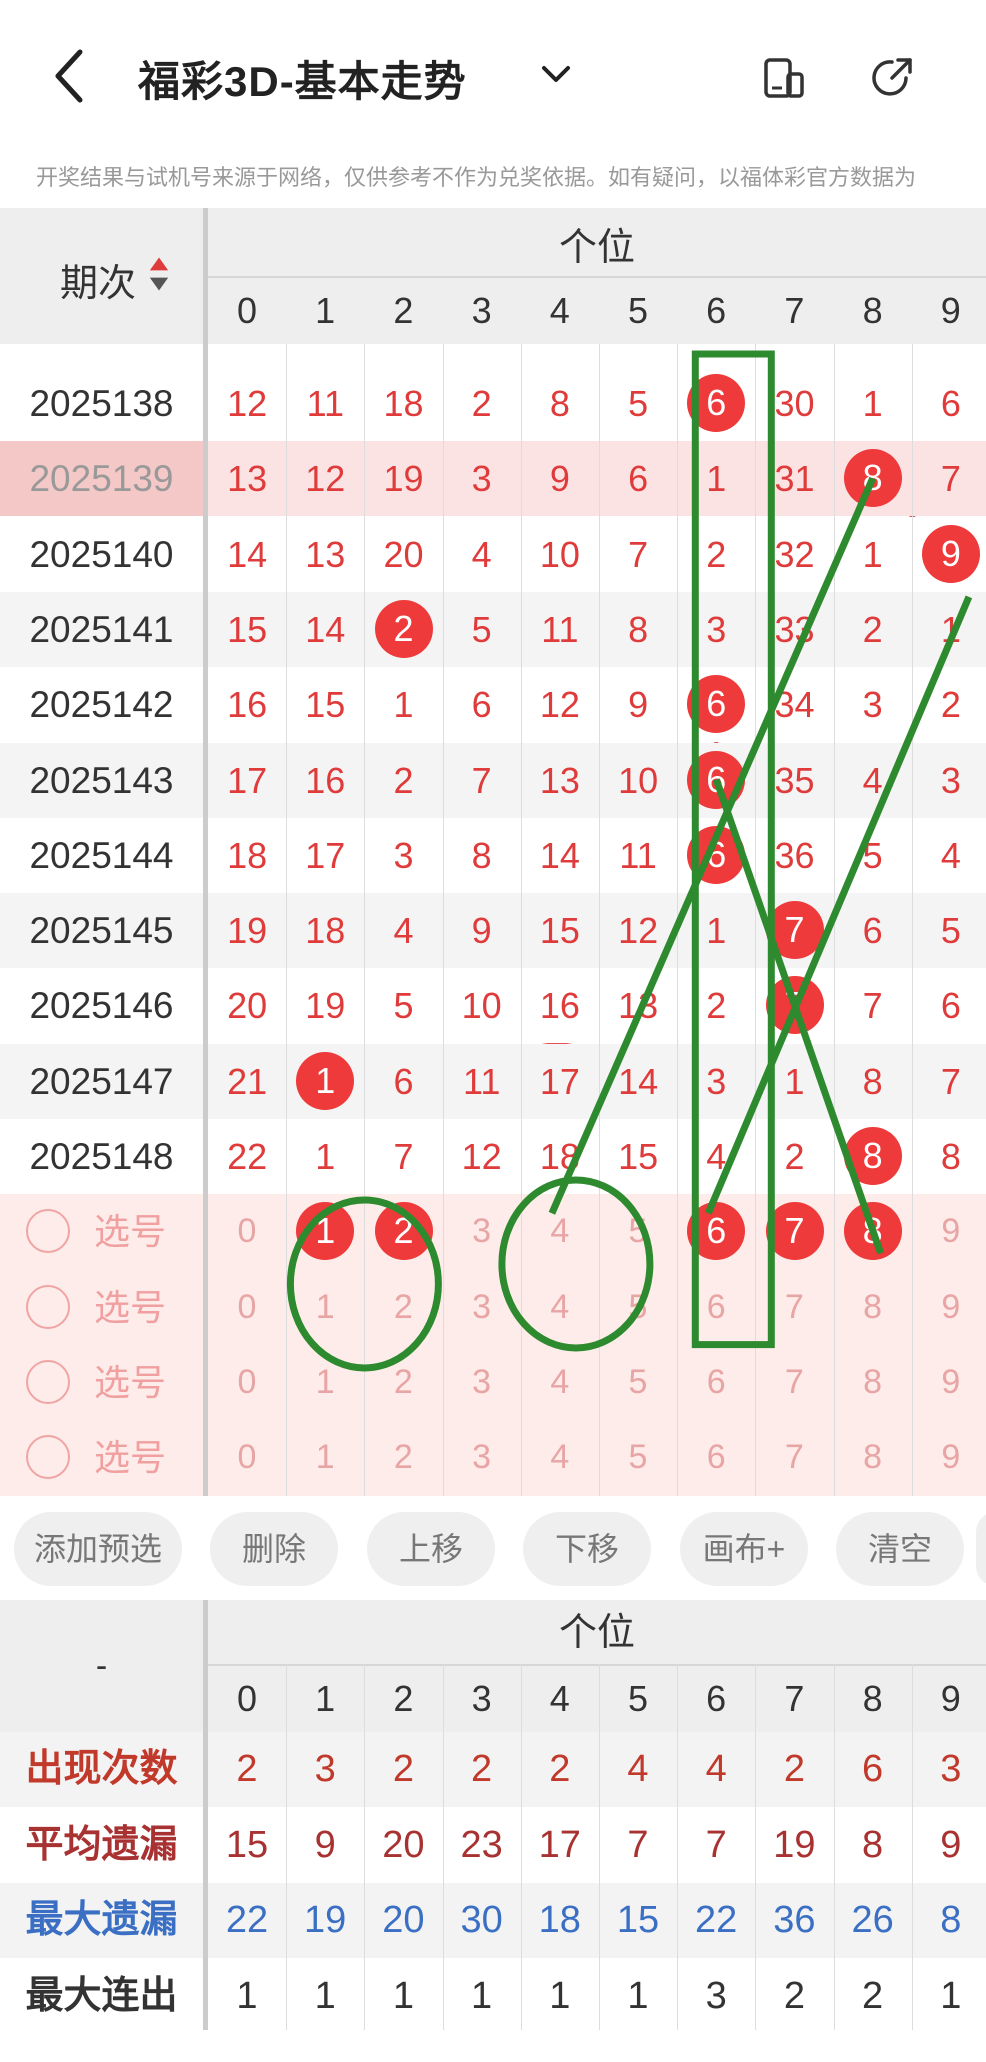  Describe the element at coordinates (893, 77) in the screenshot. I see `share-icon` at that location.